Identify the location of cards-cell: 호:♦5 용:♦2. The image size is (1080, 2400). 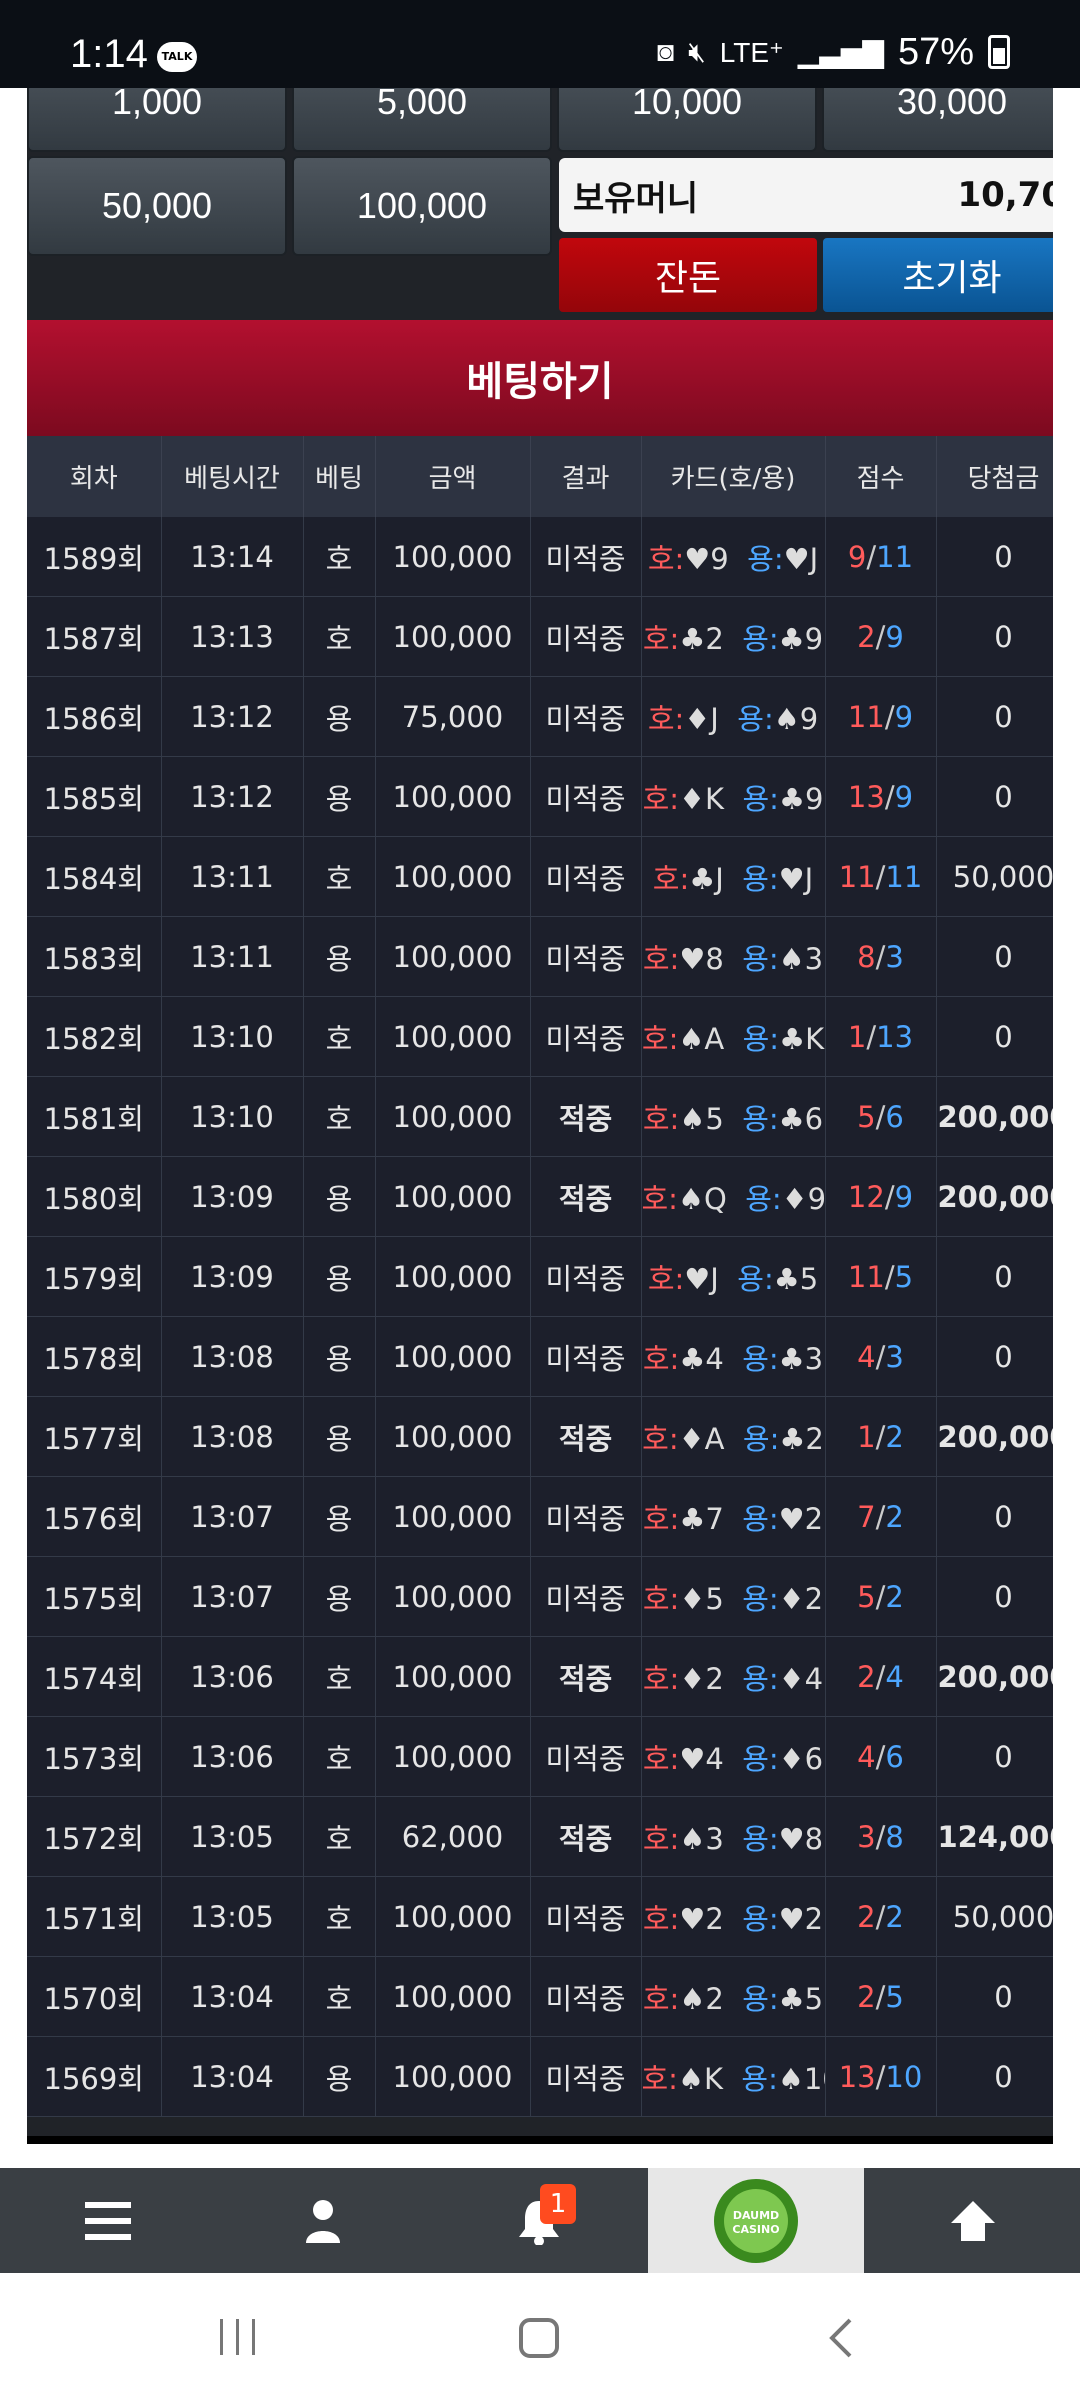
(733, 1596).